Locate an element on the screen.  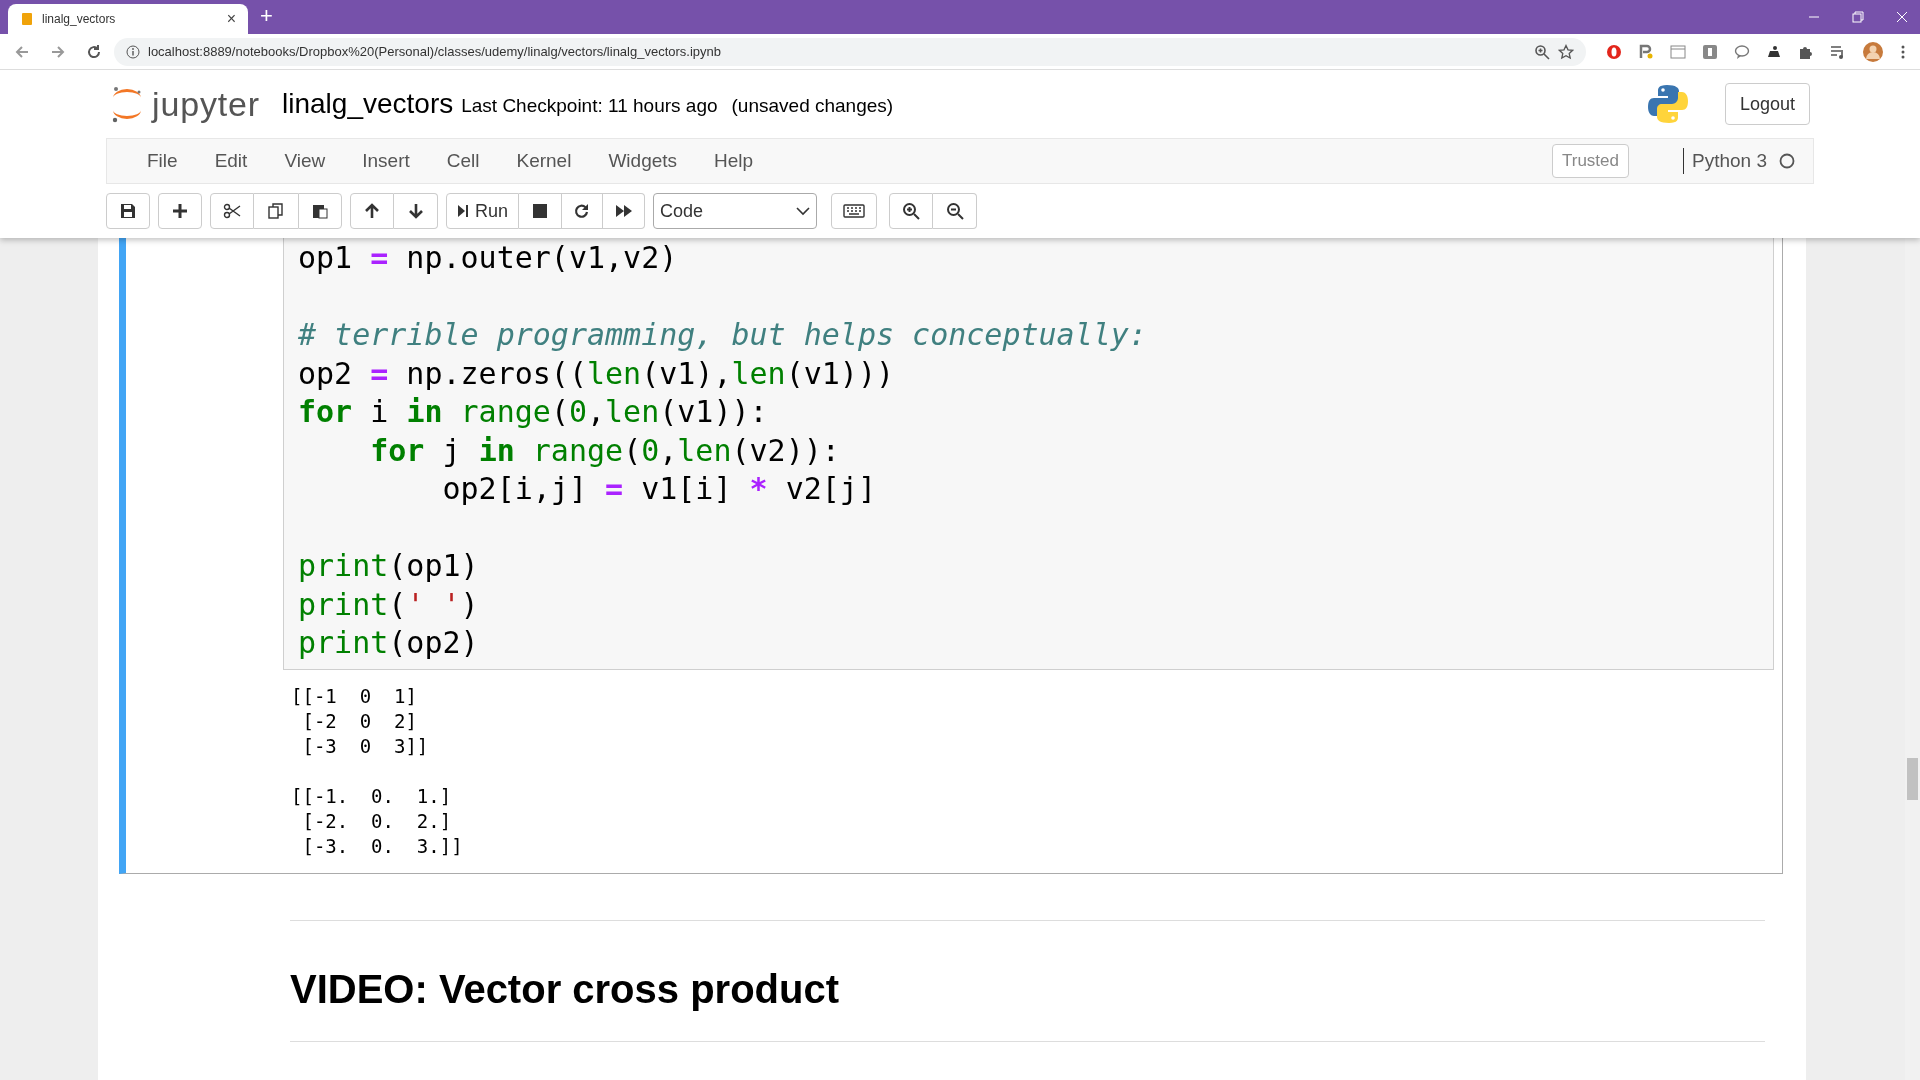
menu-item: File is located at coordinates (162, 161).